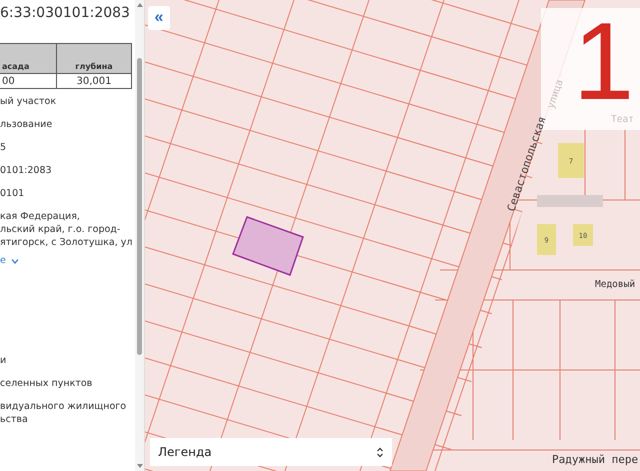  Describe the element at coordinates (603, 62) in the screenshot. I see `map-badge-number: 1` at that location.